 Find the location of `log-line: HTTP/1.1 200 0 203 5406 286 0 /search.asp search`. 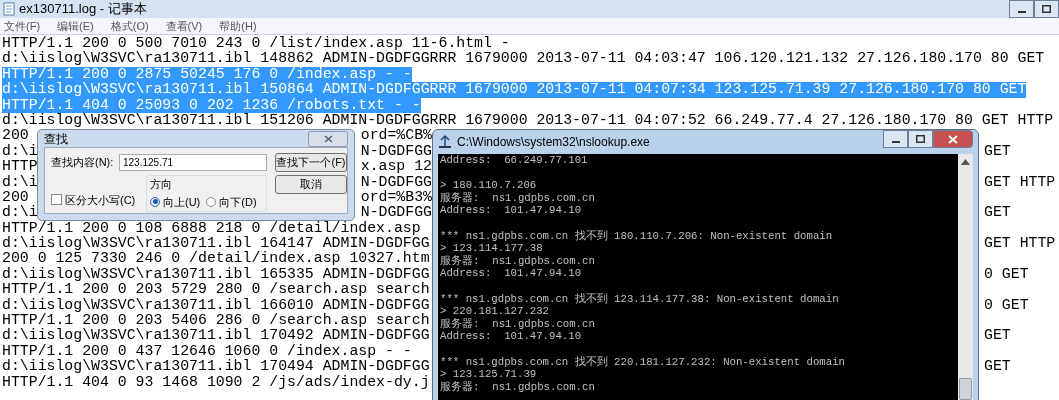

log-line: HTTP/1.1 200 0 203 5406 286 0 /search.asp search is located at coordinates (216, 321).